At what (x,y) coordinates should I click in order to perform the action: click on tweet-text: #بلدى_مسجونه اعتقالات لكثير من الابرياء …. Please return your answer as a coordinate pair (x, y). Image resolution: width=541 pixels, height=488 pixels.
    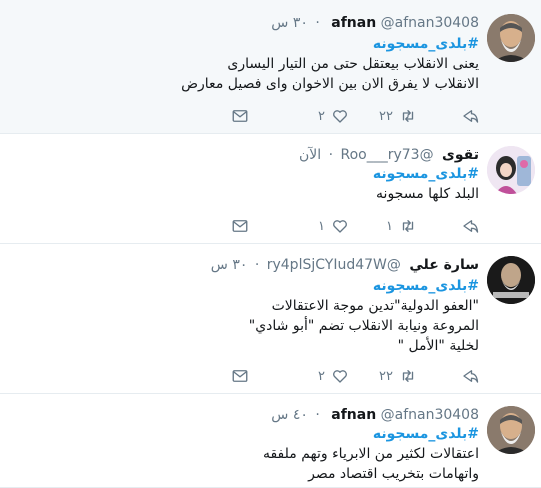
    Looking at the image, I should click on (371, 454).